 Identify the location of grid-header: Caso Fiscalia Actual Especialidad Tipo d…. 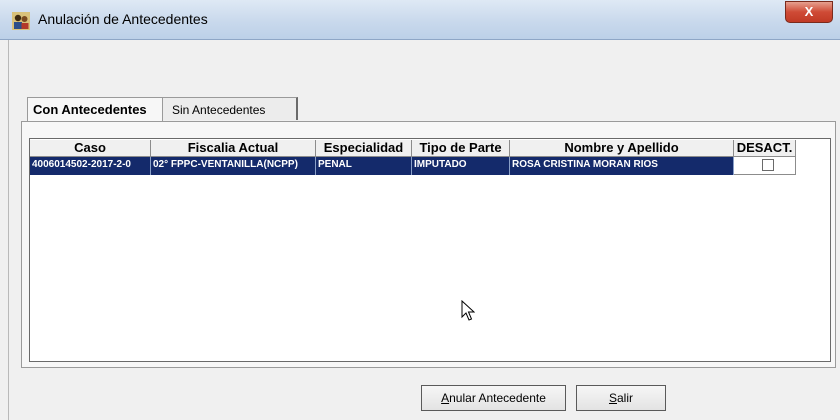
(413, 148).